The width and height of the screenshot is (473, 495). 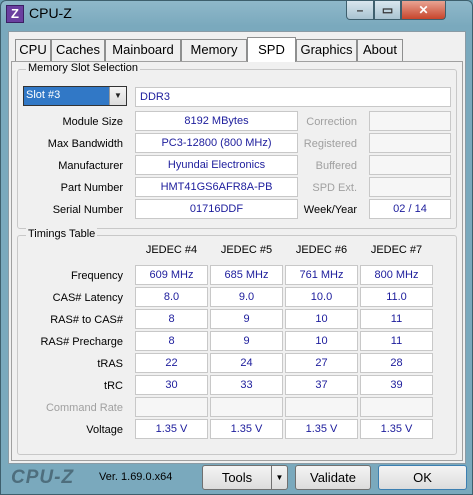 I want to click on validate-button: Validate, so click(x=333, y=477).